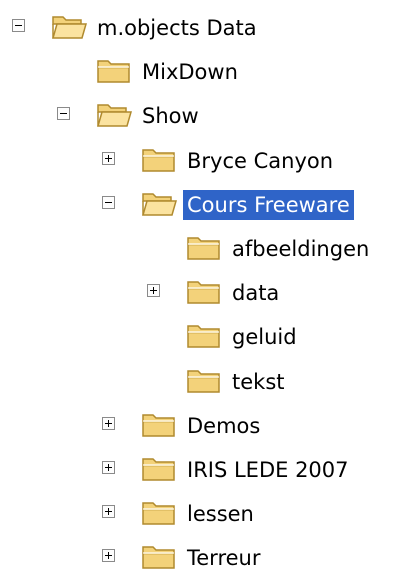 Image resolution: width=411 pixels, height=580 pixels. I want to click on tree-node: Bryce Canyon, so click(205, 161).